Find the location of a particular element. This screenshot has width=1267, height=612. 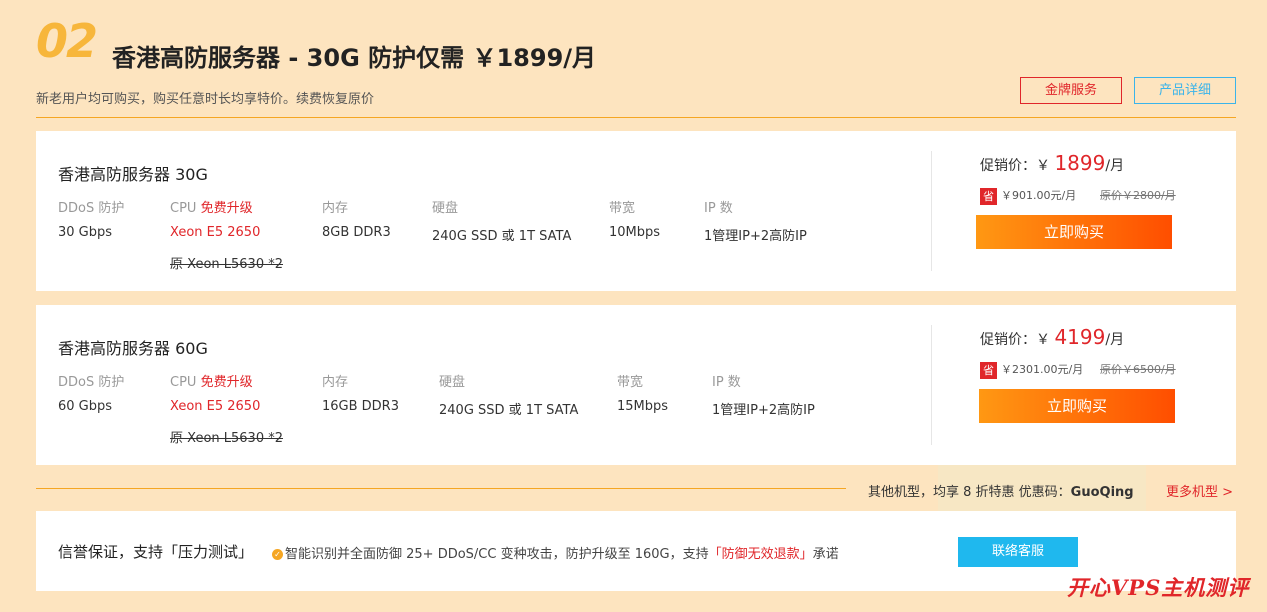

save-amount-text: ￥901.00元/月 is located at coordinates (1039, 195).